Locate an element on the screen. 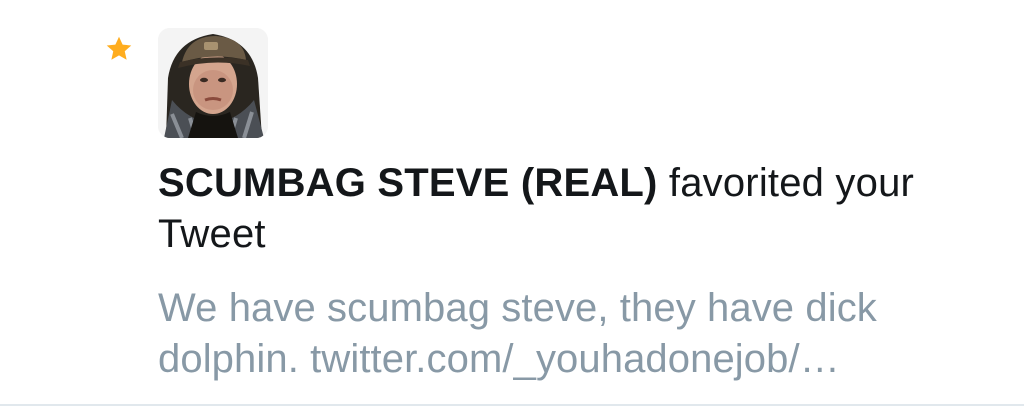 The width and height of the screenshot is (1024, 406). avatar is located at coordinates (213, 83).